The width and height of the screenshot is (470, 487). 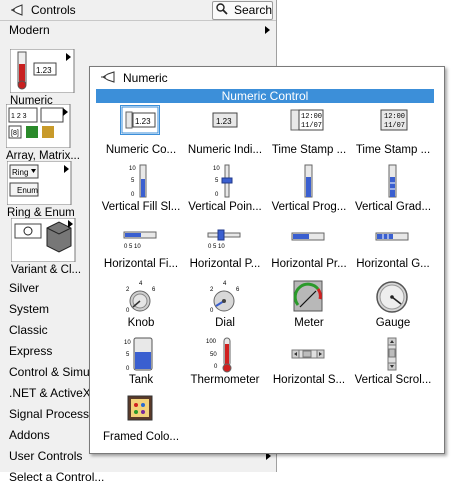 What do you see at coordinates (309, 323) in the screenshot?
I see `palette-item-label: Meter` at bounding box center [309, 323].